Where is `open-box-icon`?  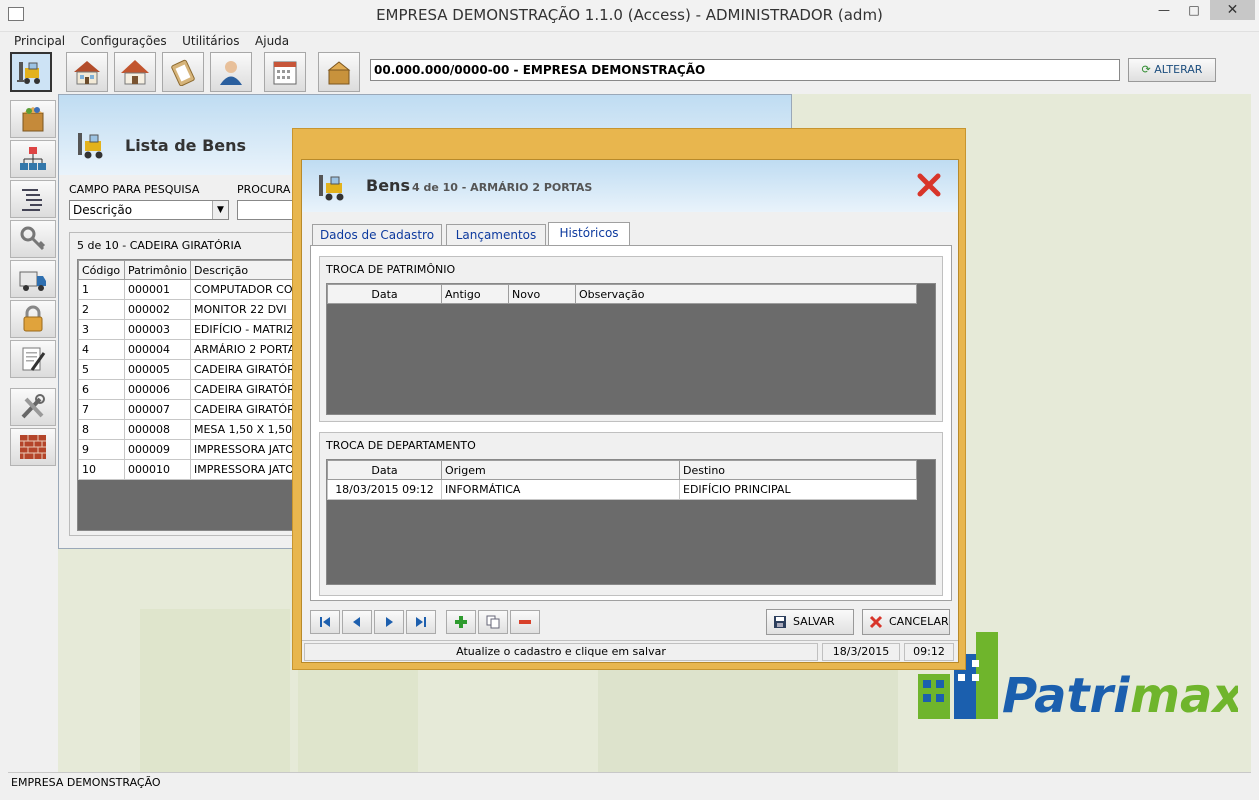
open-box-icon is located at coordinates (339, 73).